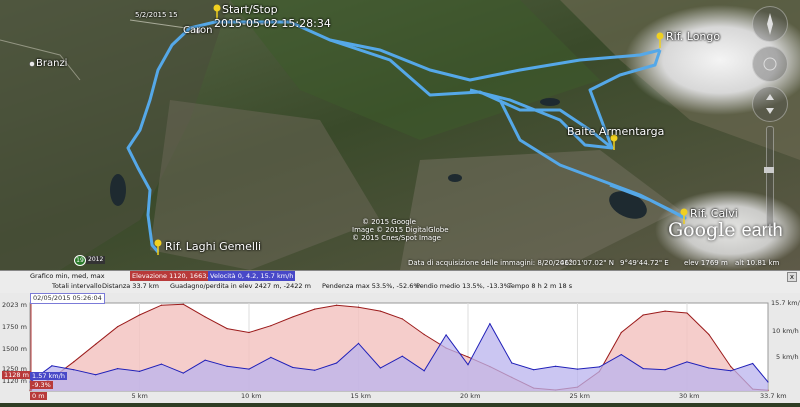 The image size is (800, 407). What do you see at coordinates (400, 230) in the screenshot?
I see `copyright-digitalglobe: Image © 2015 DigitalGlobe` at bounding box center [400, 230].